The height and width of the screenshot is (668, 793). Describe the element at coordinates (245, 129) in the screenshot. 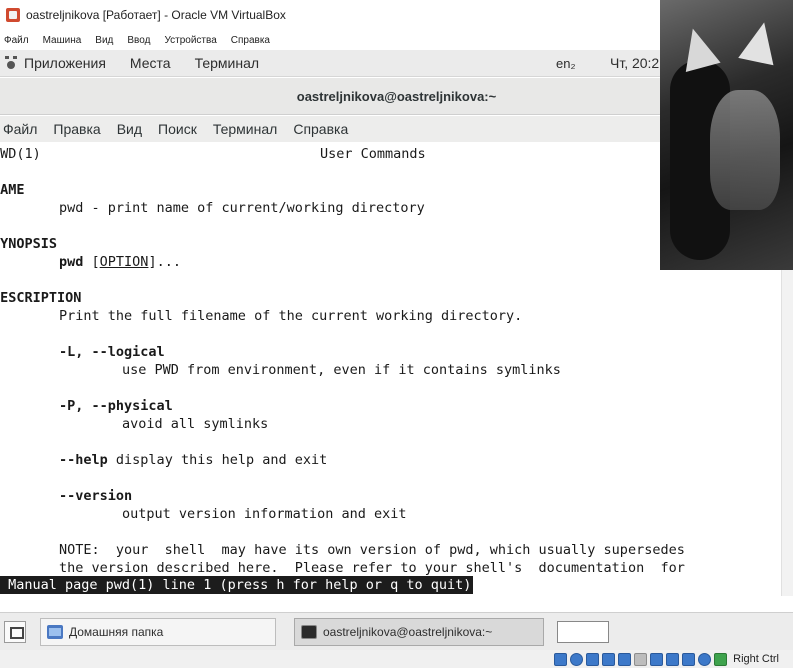

I see `terminal-menu-terminal: Терминал` at that location.